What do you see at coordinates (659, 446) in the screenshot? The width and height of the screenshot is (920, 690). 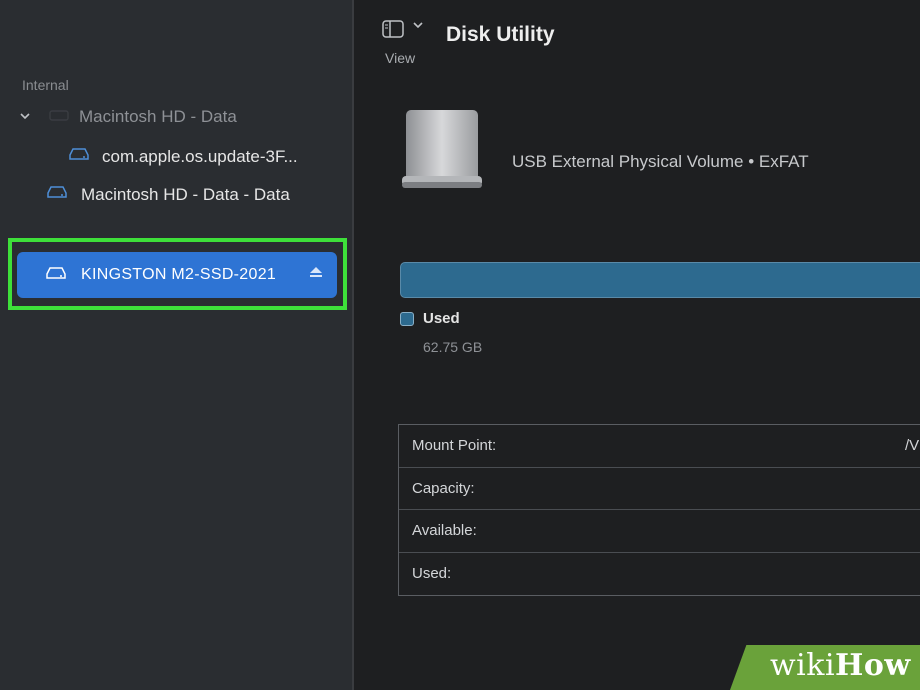 I see `info-row-mount-point: Mount Point: /V` at bounding box center [659, 446].